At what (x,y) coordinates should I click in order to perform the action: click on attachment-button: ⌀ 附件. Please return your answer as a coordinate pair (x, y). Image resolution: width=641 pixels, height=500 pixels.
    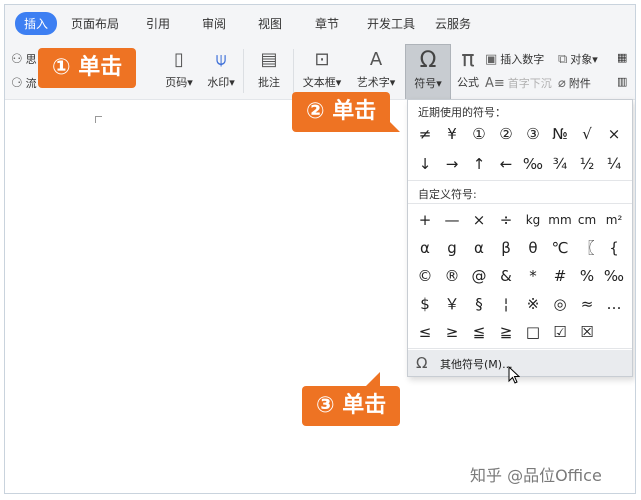
    Looking at the image, I should click on (574, 83).